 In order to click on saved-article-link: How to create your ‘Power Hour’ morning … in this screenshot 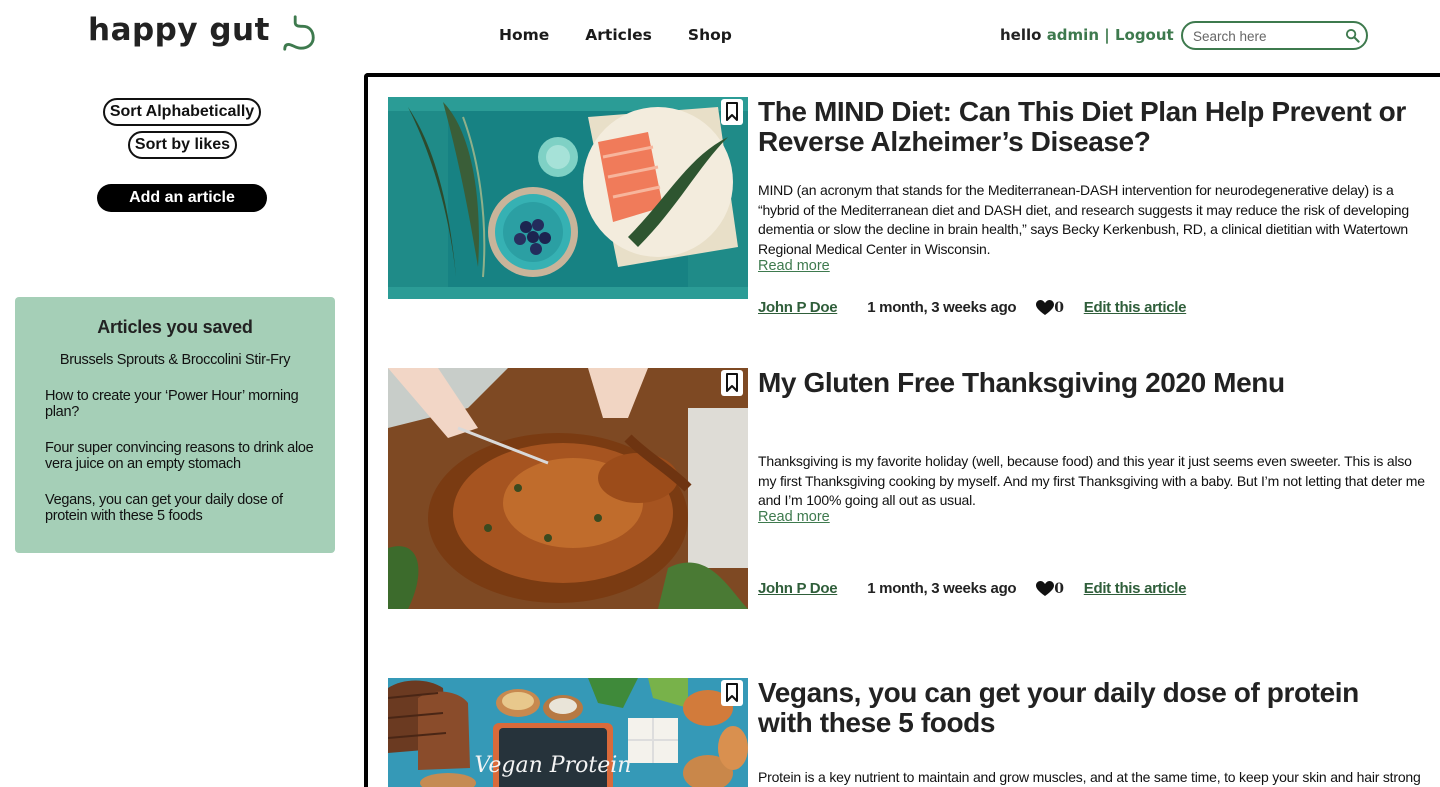, I will do `click(180, 404)`.